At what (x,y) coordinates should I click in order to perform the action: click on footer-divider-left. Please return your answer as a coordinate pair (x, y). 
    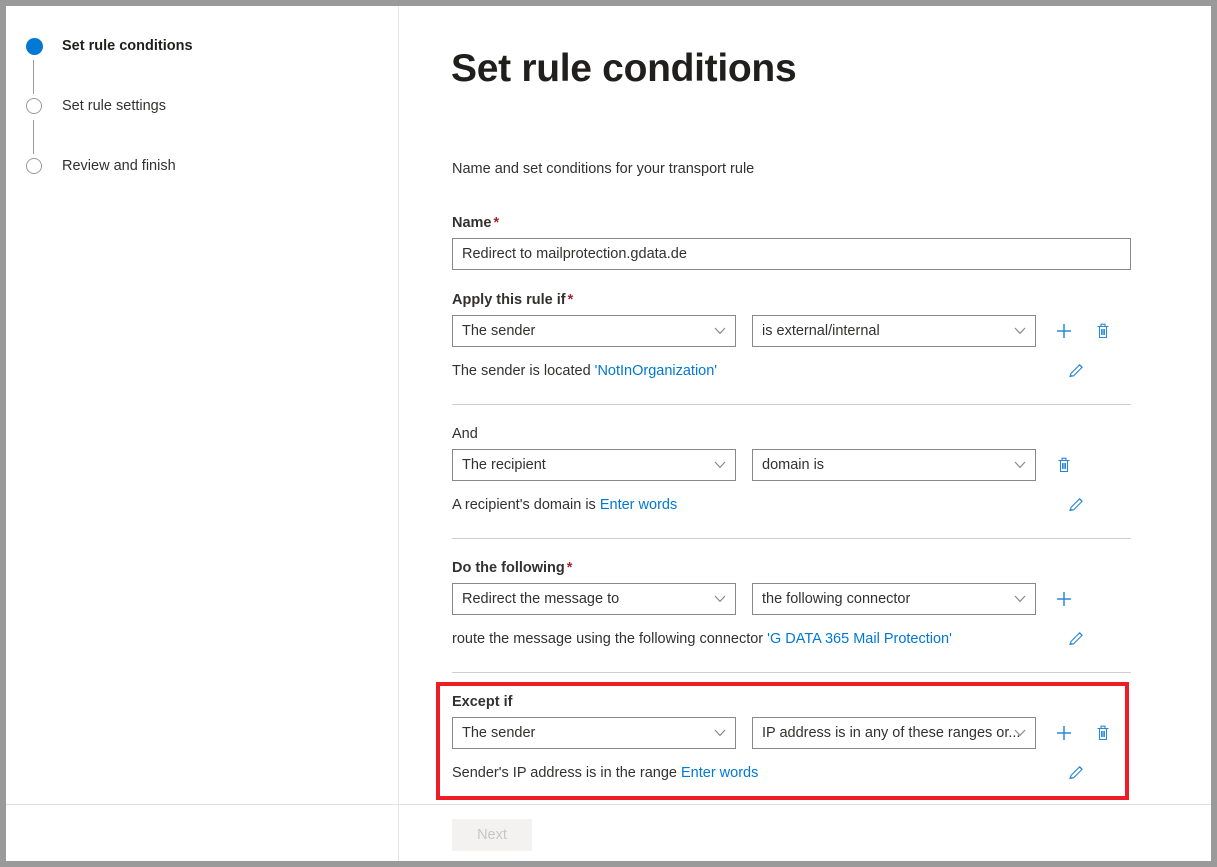
    Looking at the image, I should click on (203, 804).